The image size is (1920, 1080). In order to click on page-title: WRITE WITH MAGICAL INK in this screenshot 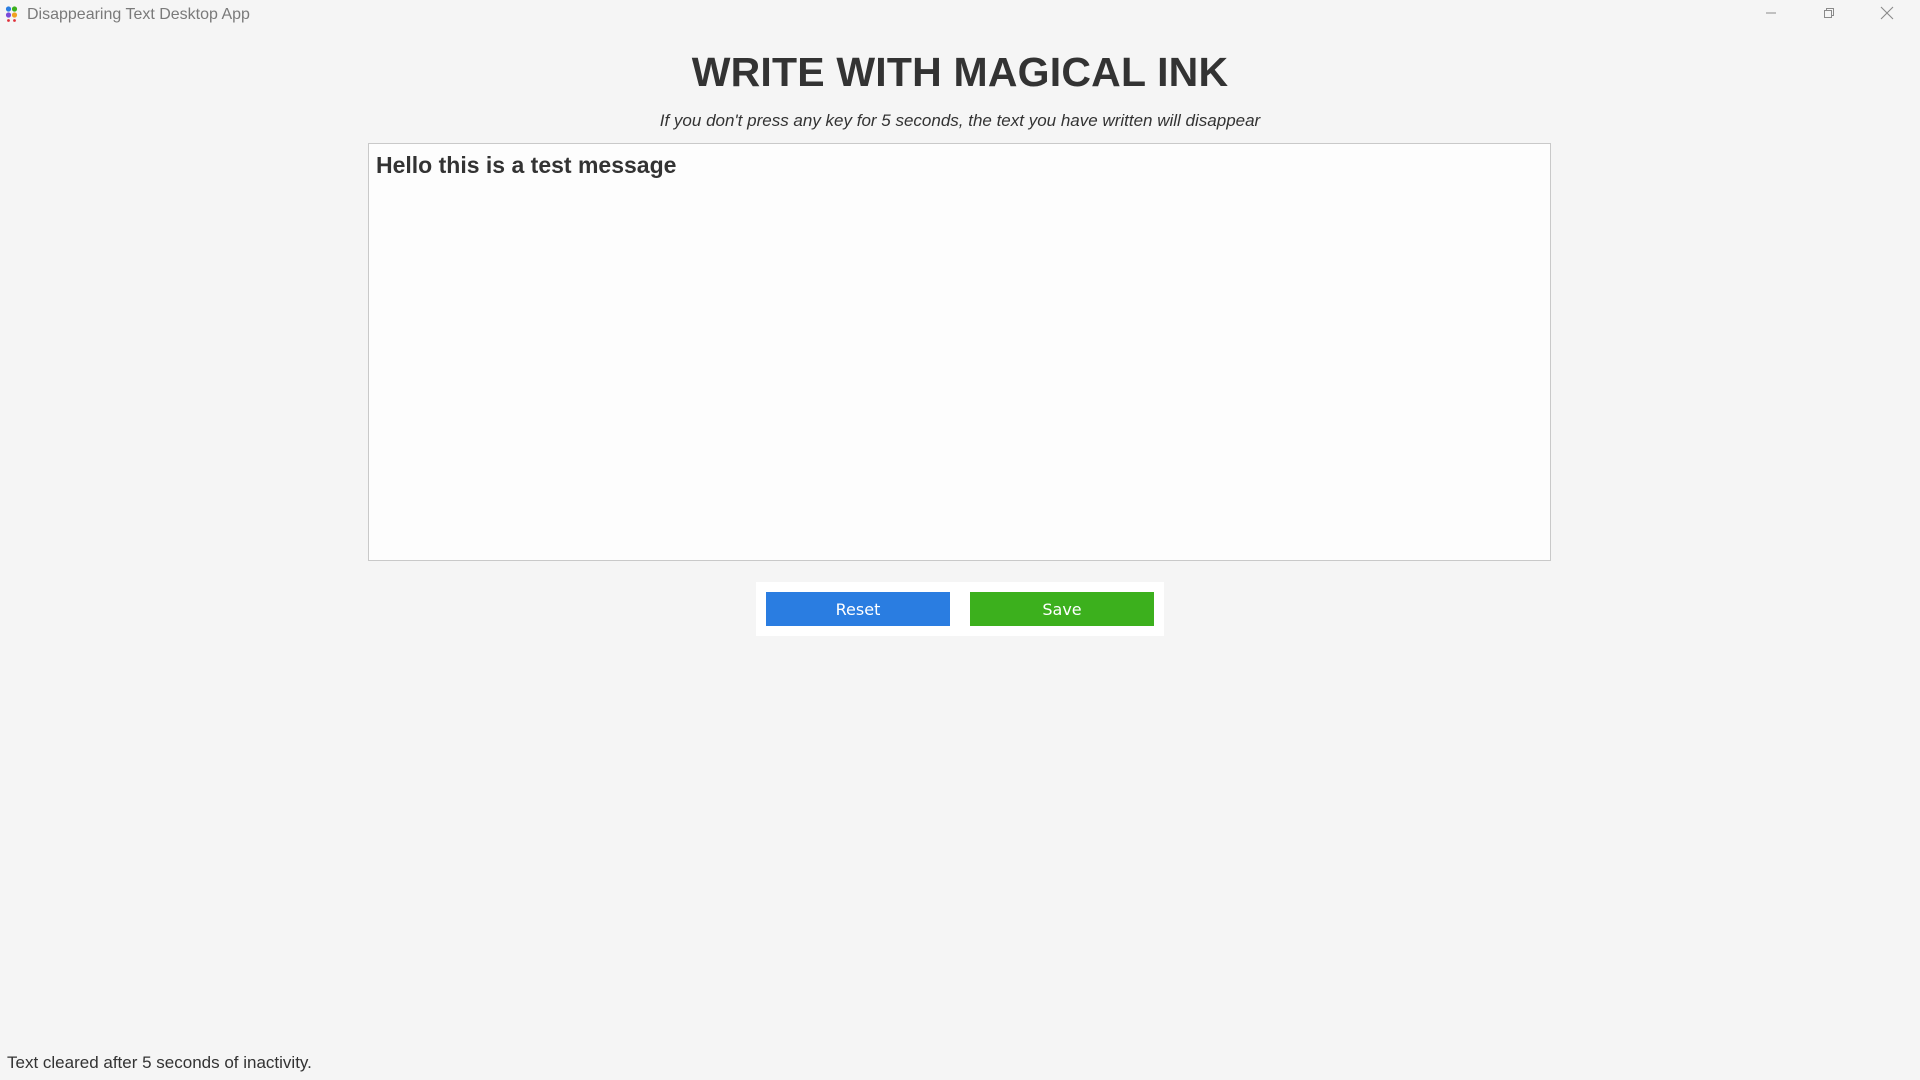, I will do `click(960, 72)`.